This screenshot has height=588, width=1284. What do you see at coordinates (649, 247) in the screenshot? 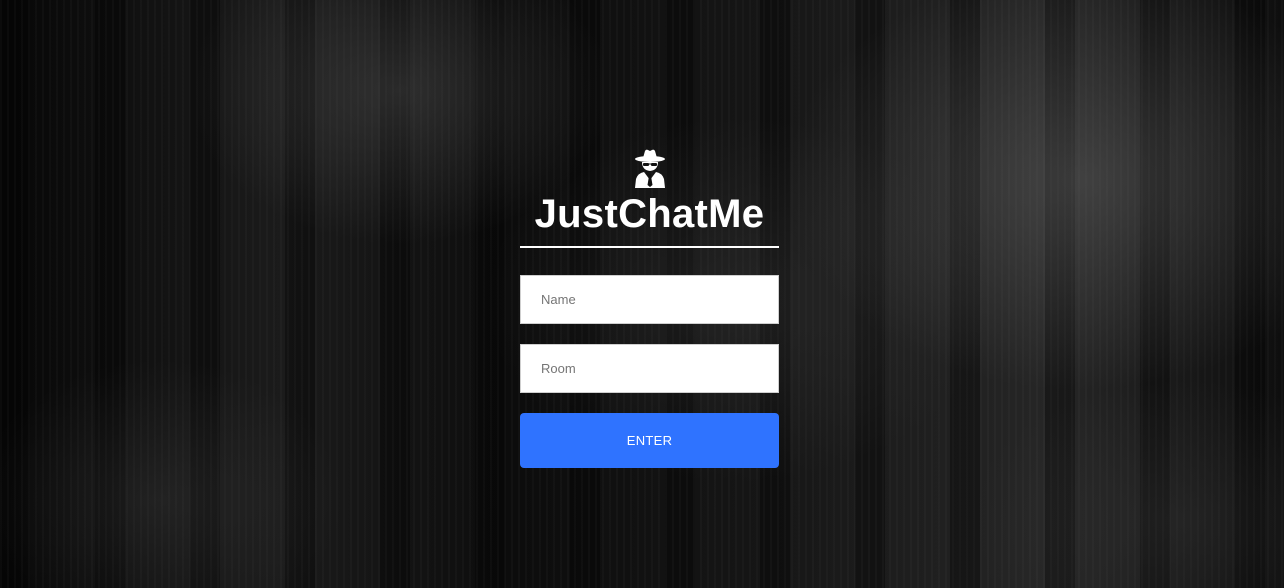
I see `title-divider` at bounding box center [649, 247].